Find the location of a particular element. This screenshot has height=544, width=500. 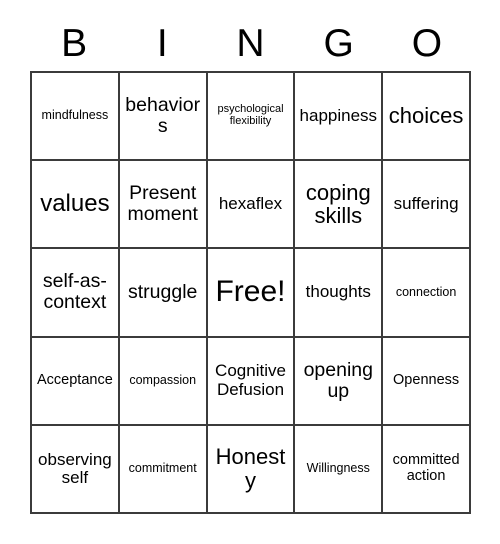

bingo-cell: psychological flexibility is located at coordinates (251, 117).